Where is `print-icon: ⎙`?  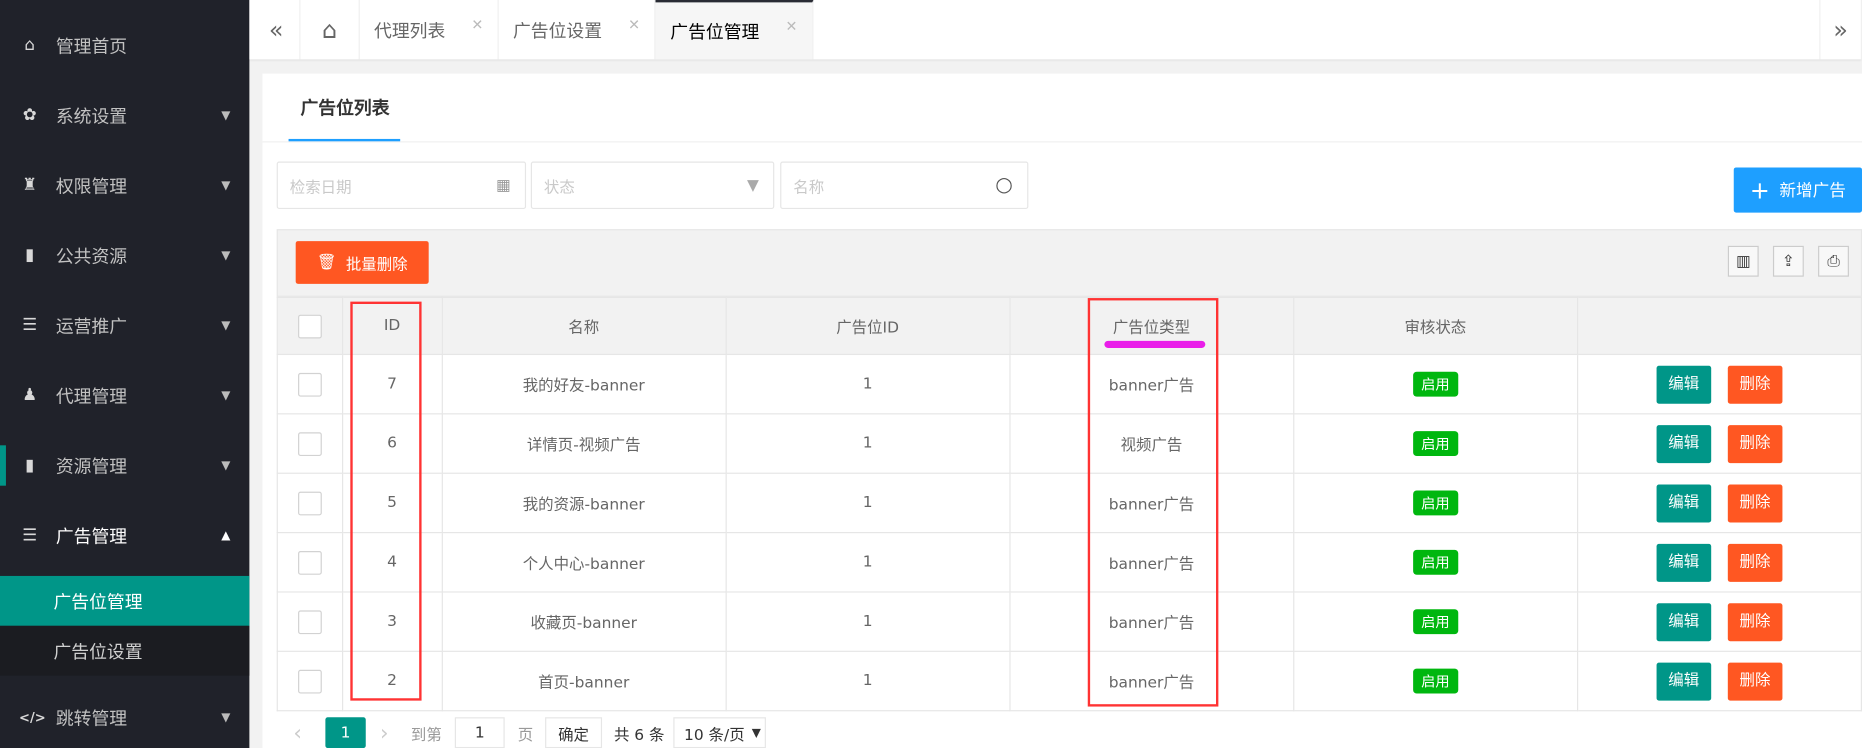 print-icon: ⎙ is located at coordinates (1833, 261).